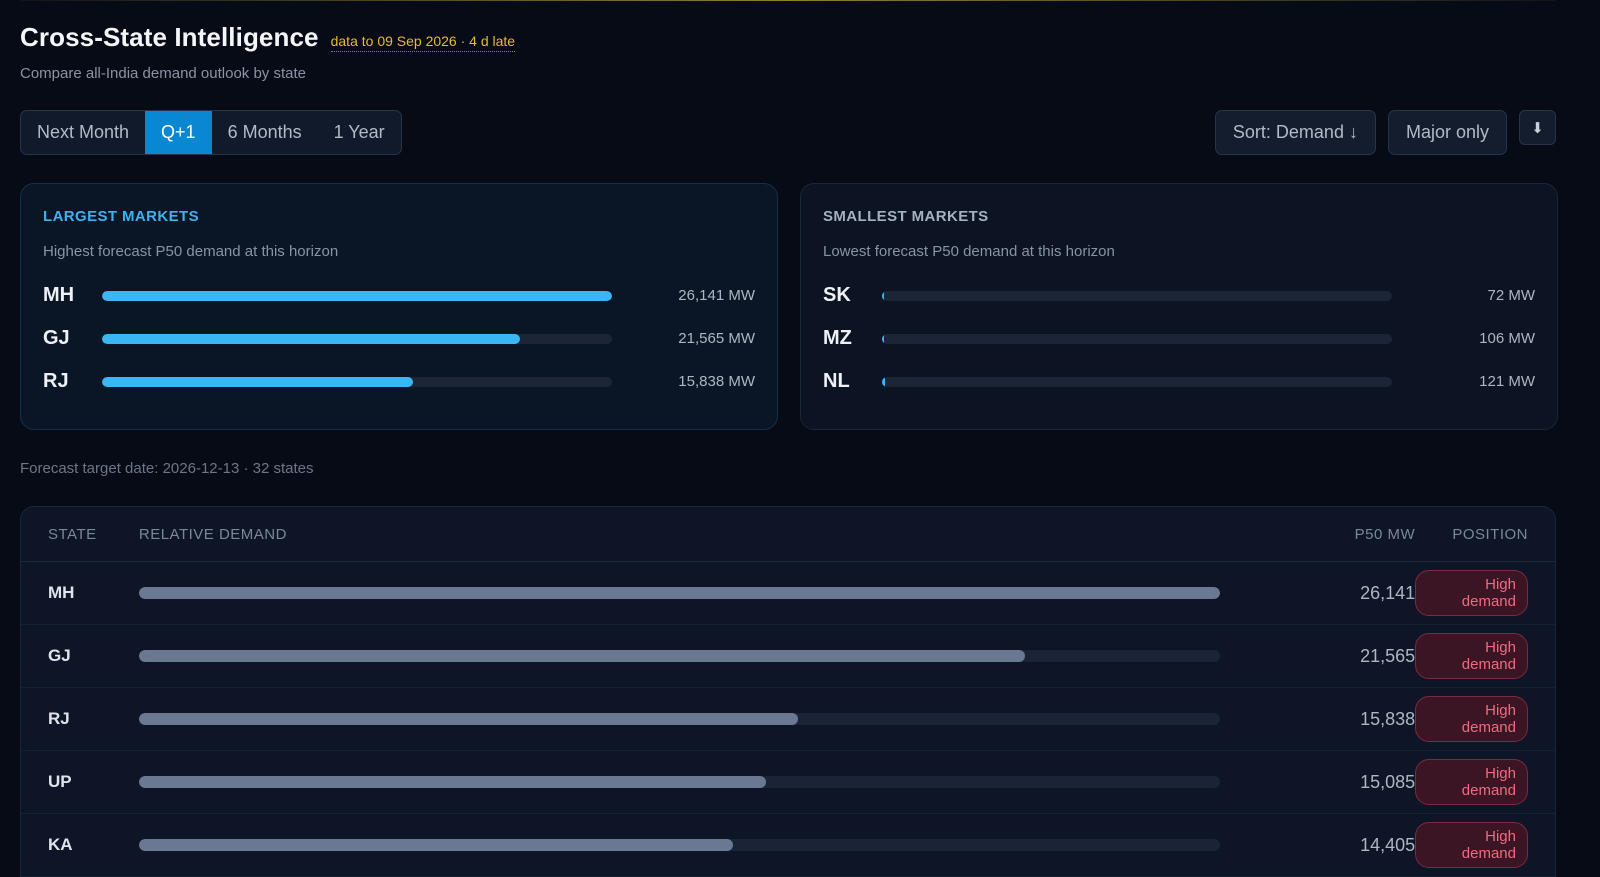 The image size is (1600, 877). I want to click on table-row: RJ 15,838 High demand, so click(788, 719).